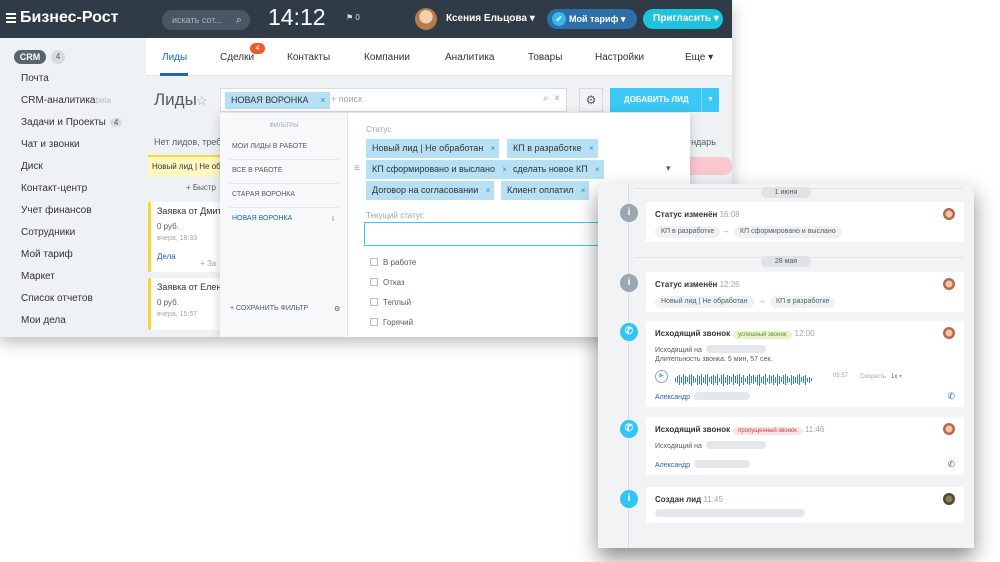 The width and height of the screenshot is (1000, 562). I want to click on sidebar-item-tariff: Мой тариф, so click(47, 254).